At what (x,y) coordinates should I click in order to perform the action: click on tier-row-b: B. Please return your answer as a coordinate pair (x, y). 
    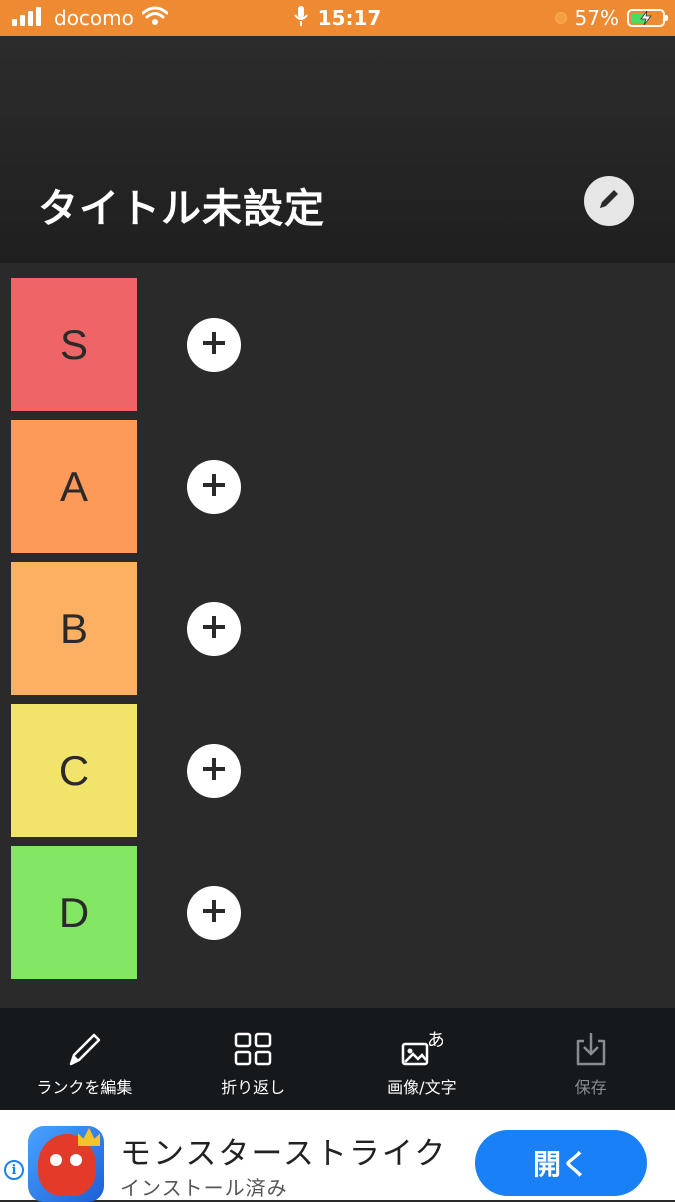
    Looking at the image, I should click on (337, 628).